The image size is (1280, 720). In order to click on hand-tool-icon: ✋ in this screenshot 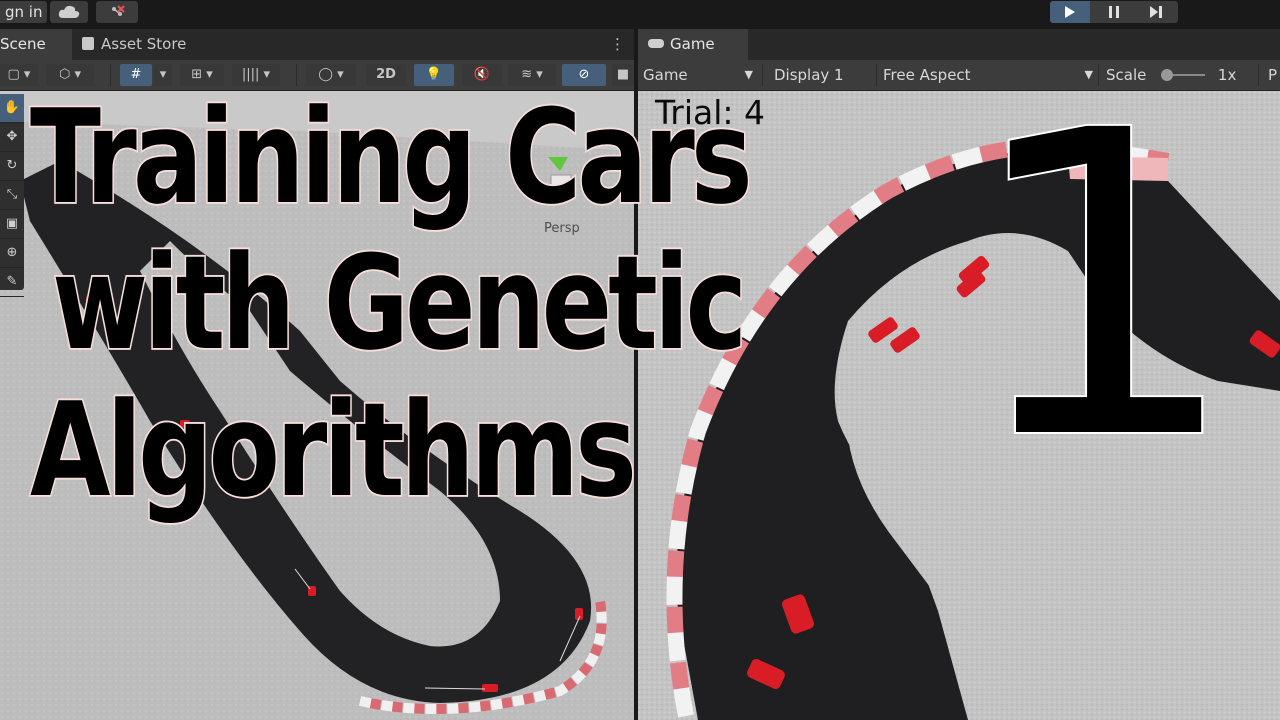, I will do `click(12, 108)`.